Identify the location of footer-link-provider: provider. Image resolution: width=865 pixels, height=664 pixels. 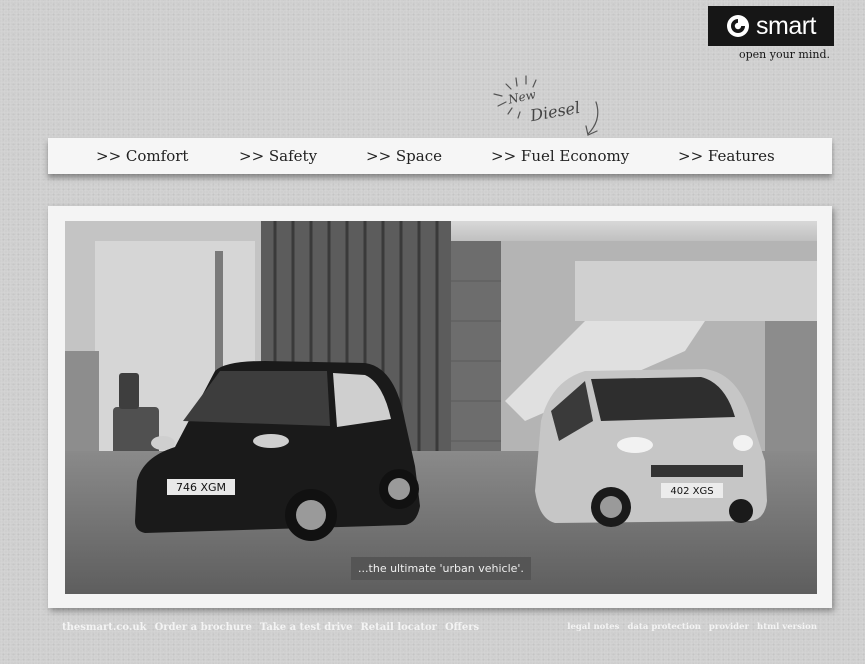
(729, 627).